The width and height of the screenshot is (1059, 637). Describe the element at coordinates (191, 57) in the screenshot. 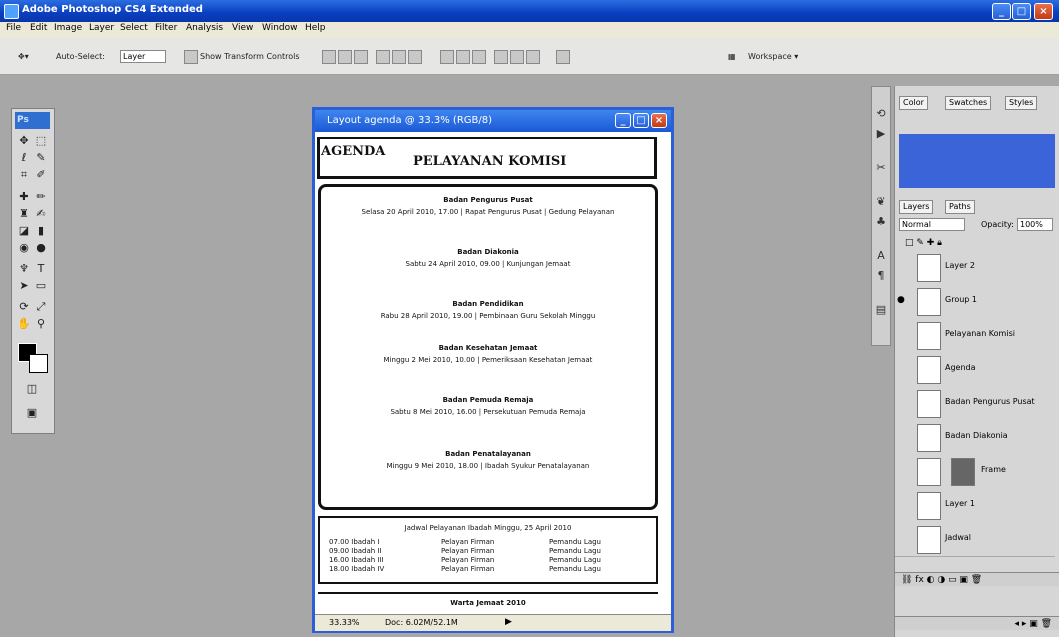

I see `show-transform-checkbox` at that location.